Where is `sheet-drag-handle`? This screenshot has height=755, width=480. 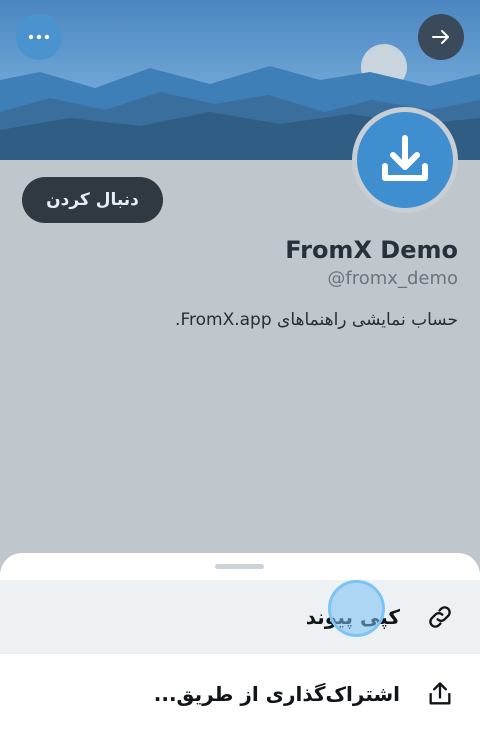
sheet-drag-handle is located at coordinates (239, 566).